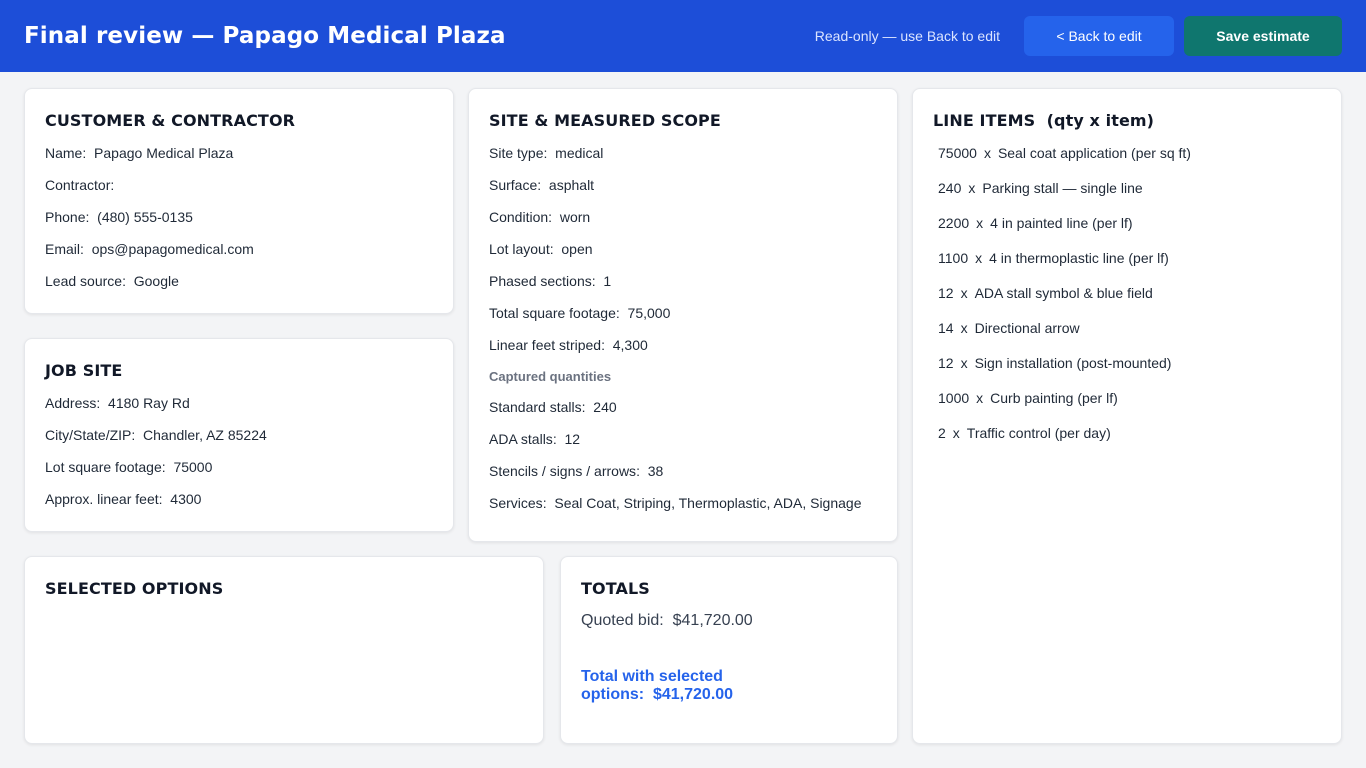  I want to click on line-item-name: 4 in painted line (per lf), so click(1061, 223).